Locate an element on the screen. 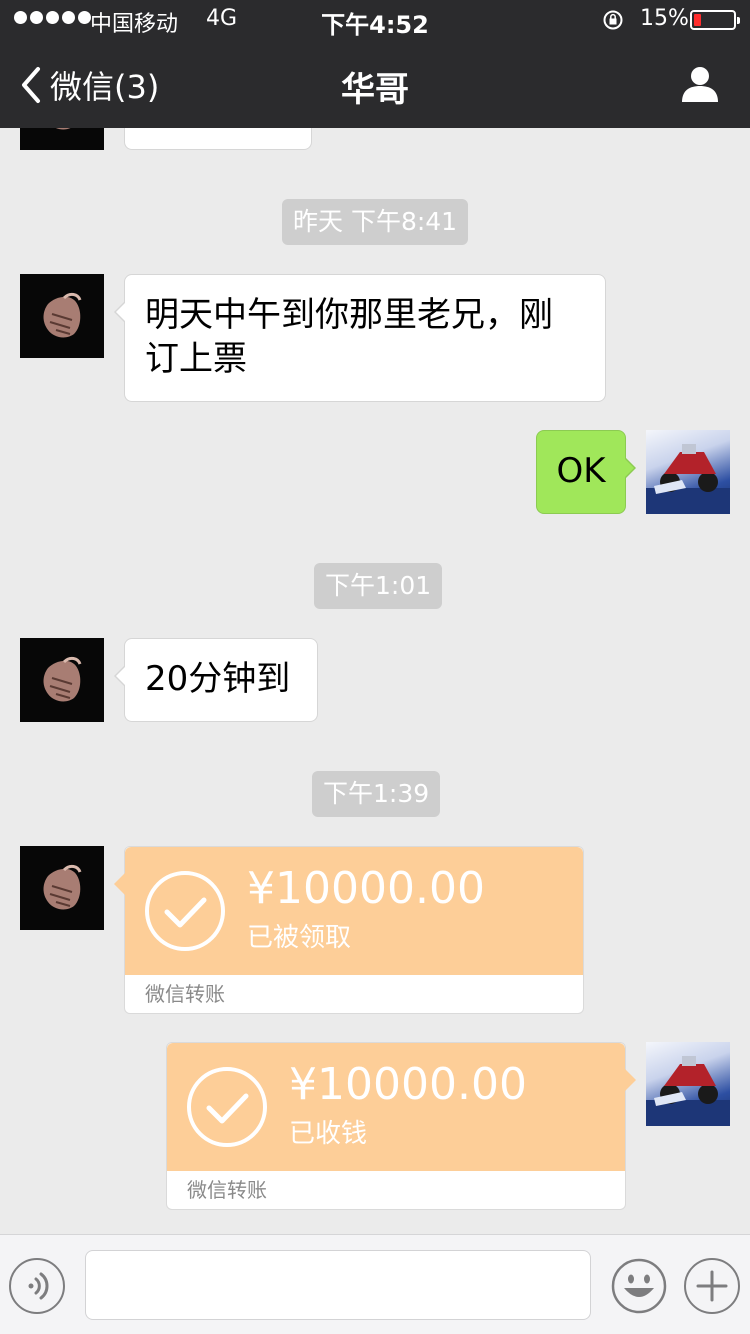  emoji-icon is located at coordinates (639, 1286).